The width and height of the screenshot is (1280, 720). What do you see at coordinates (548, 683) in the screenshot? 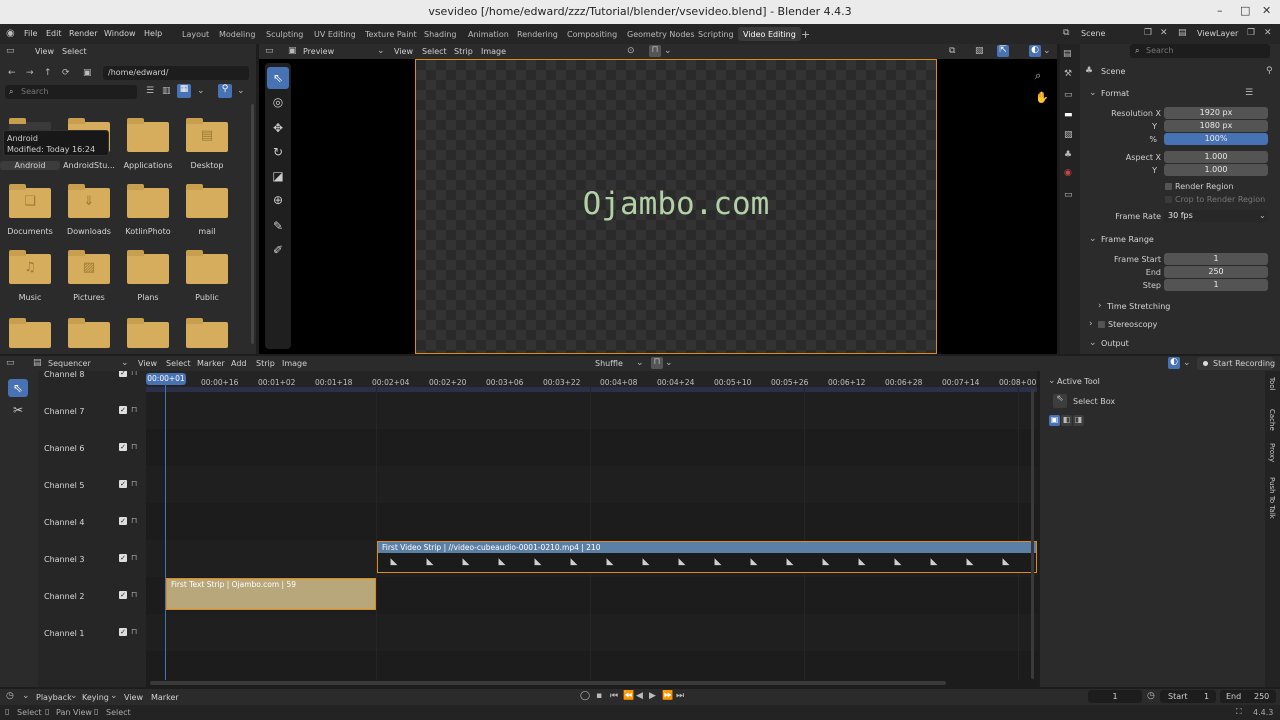
I see `seq-h-scrollbar` at bounding box center [548, 683].